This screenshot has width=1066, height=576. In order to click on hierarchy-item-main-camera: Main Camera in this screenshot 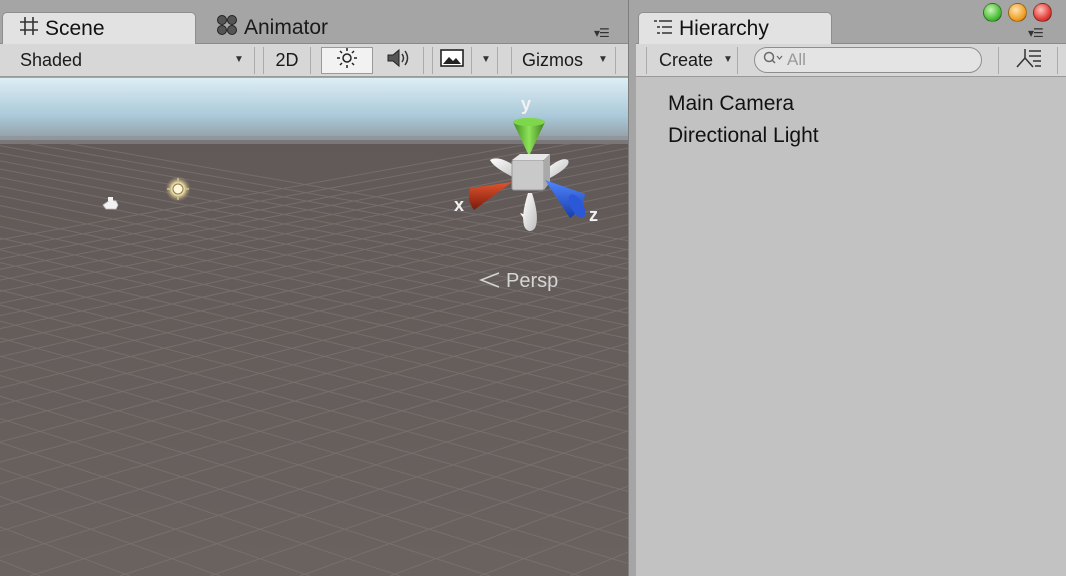, I will do `click(743, 106)`.